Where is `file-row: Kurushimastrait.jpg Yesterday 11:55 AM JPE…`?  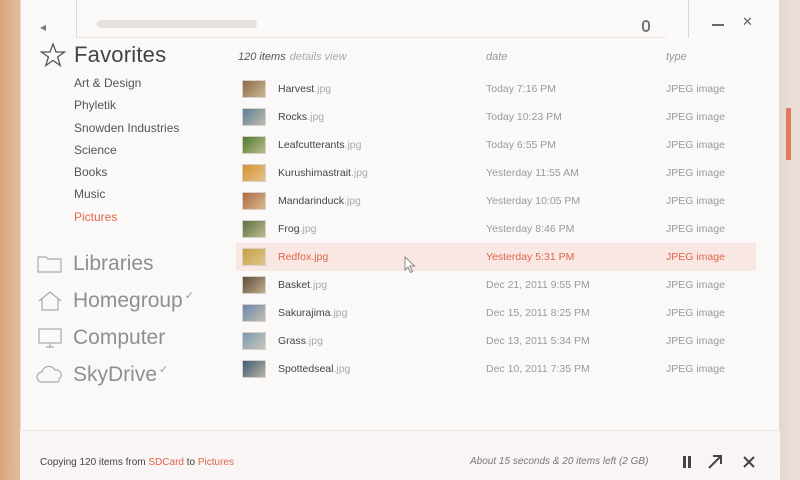
file-row: Kurushimastrait.jpg Yesterday 11:55 AM JPE… is located at coordinates (496, 173).